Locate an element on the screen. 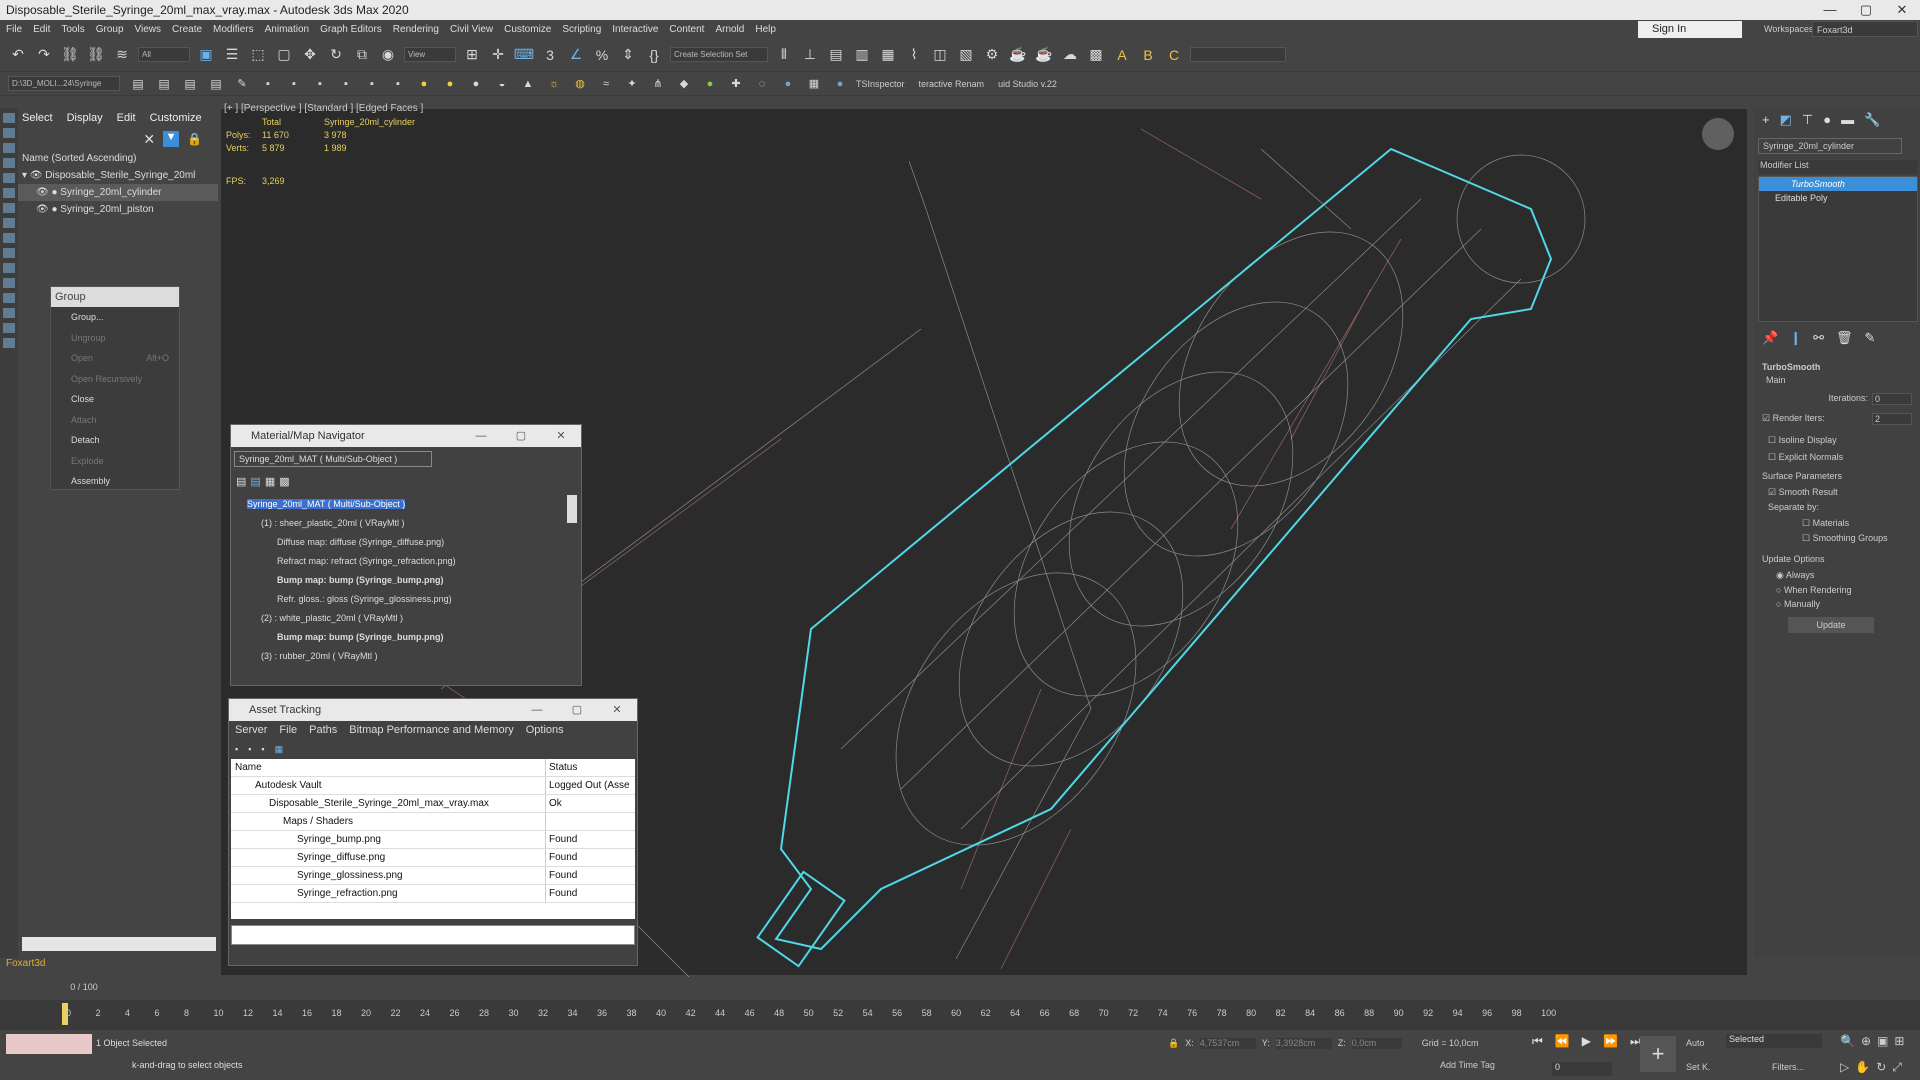  tool-h-icon: ● is located at coordinates (788, 84).